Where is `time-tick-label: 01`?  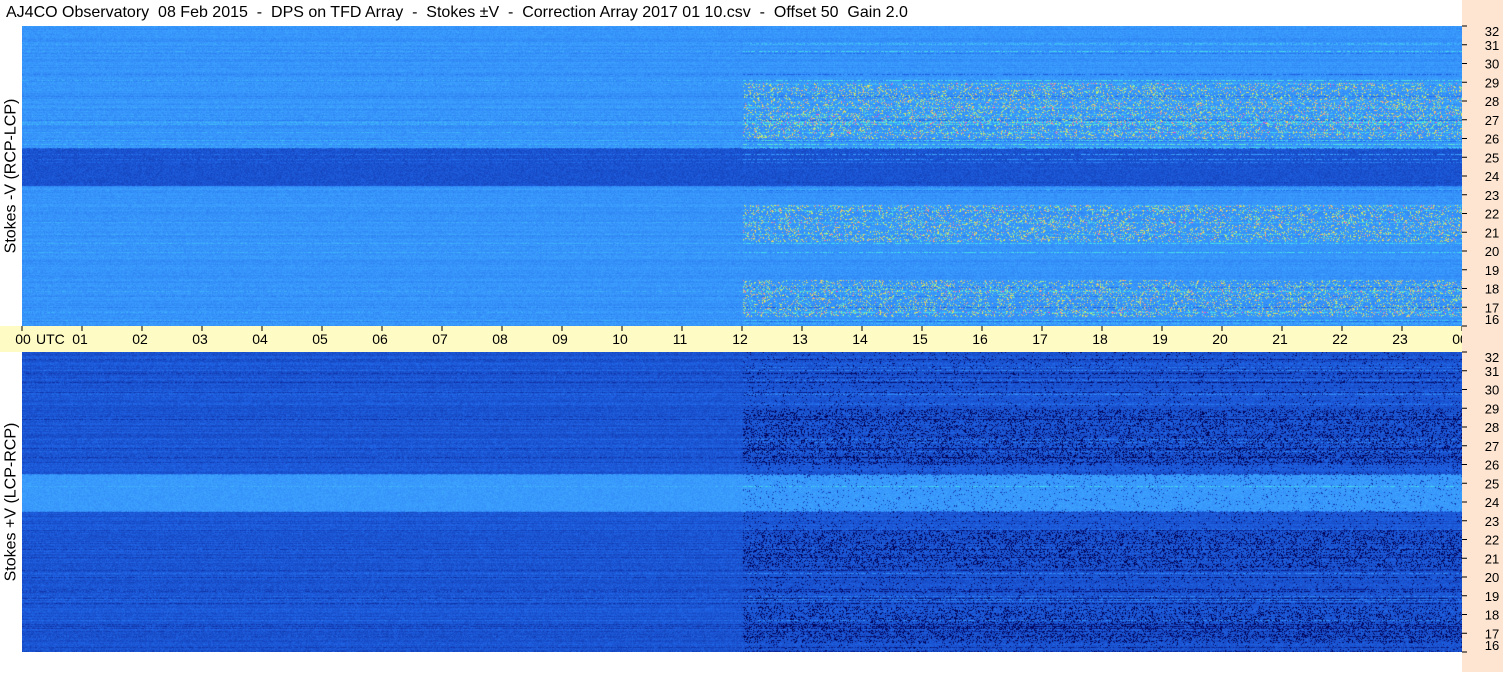 time-tick-label: 01 is located at coordinates (80, 339).